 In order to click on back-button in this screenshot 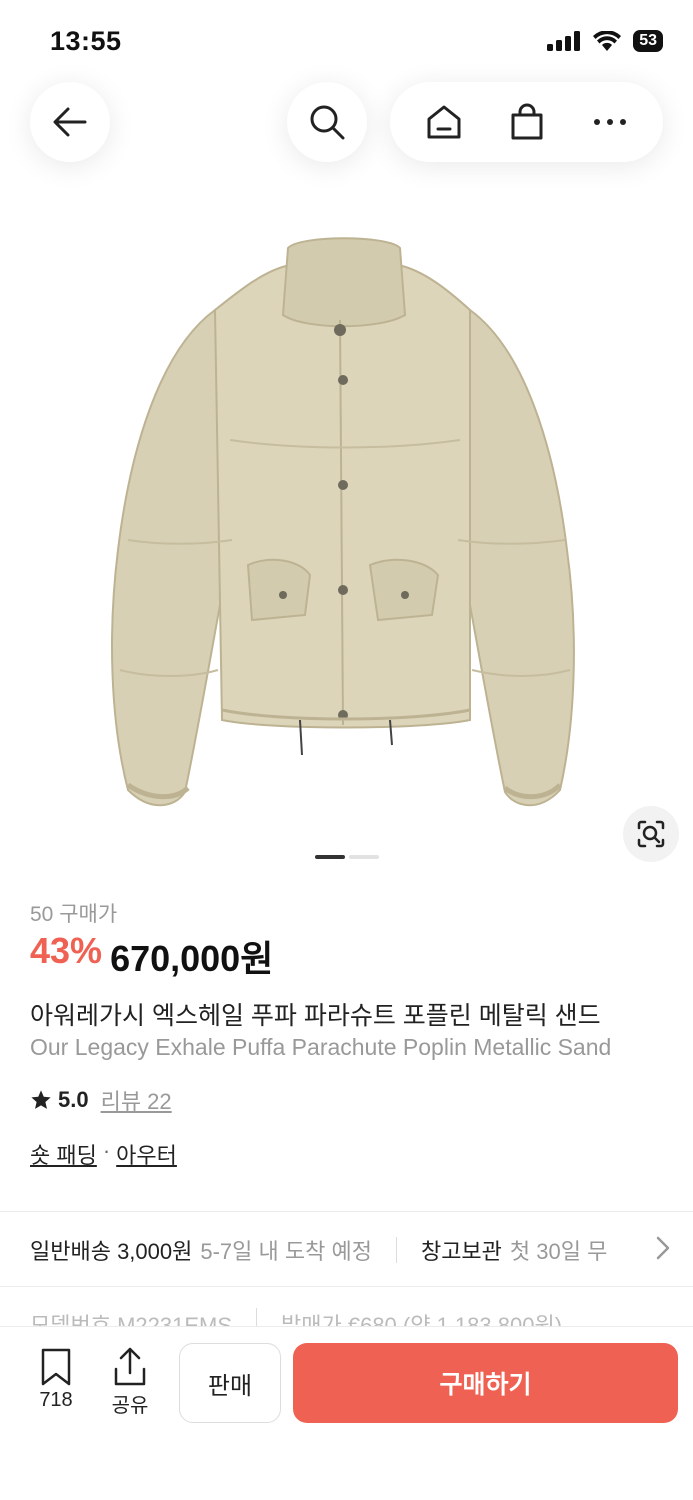, I will do `click(70, 122)`.